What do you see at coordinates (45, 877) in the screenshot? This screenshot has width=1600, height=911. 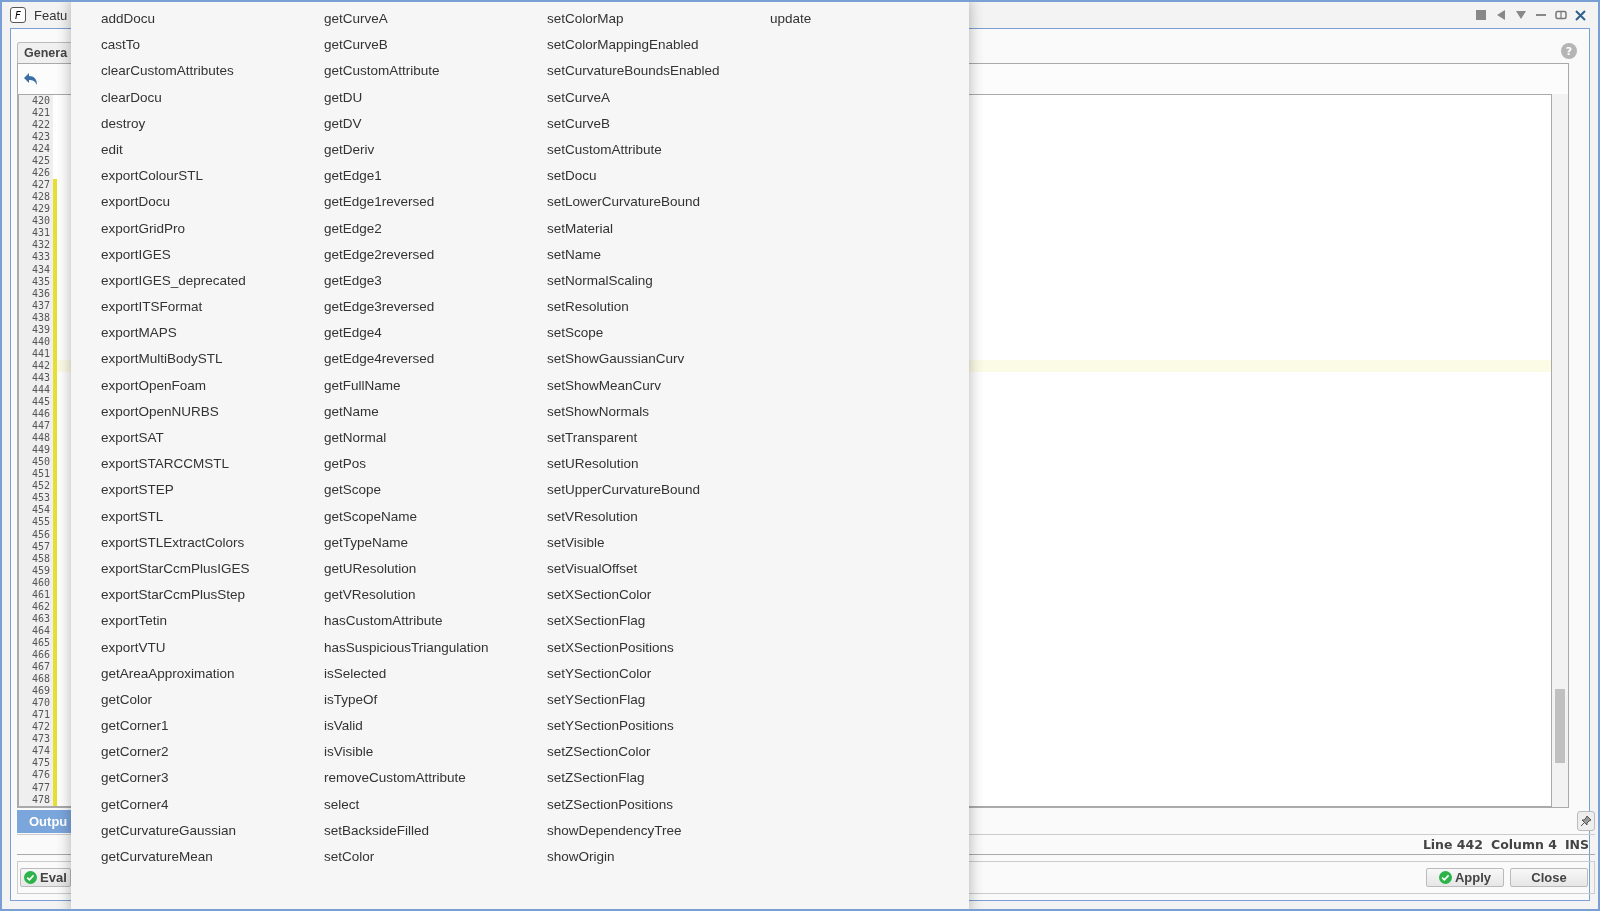 I see `eval-button: Eval` at bounding box center [45, 877].